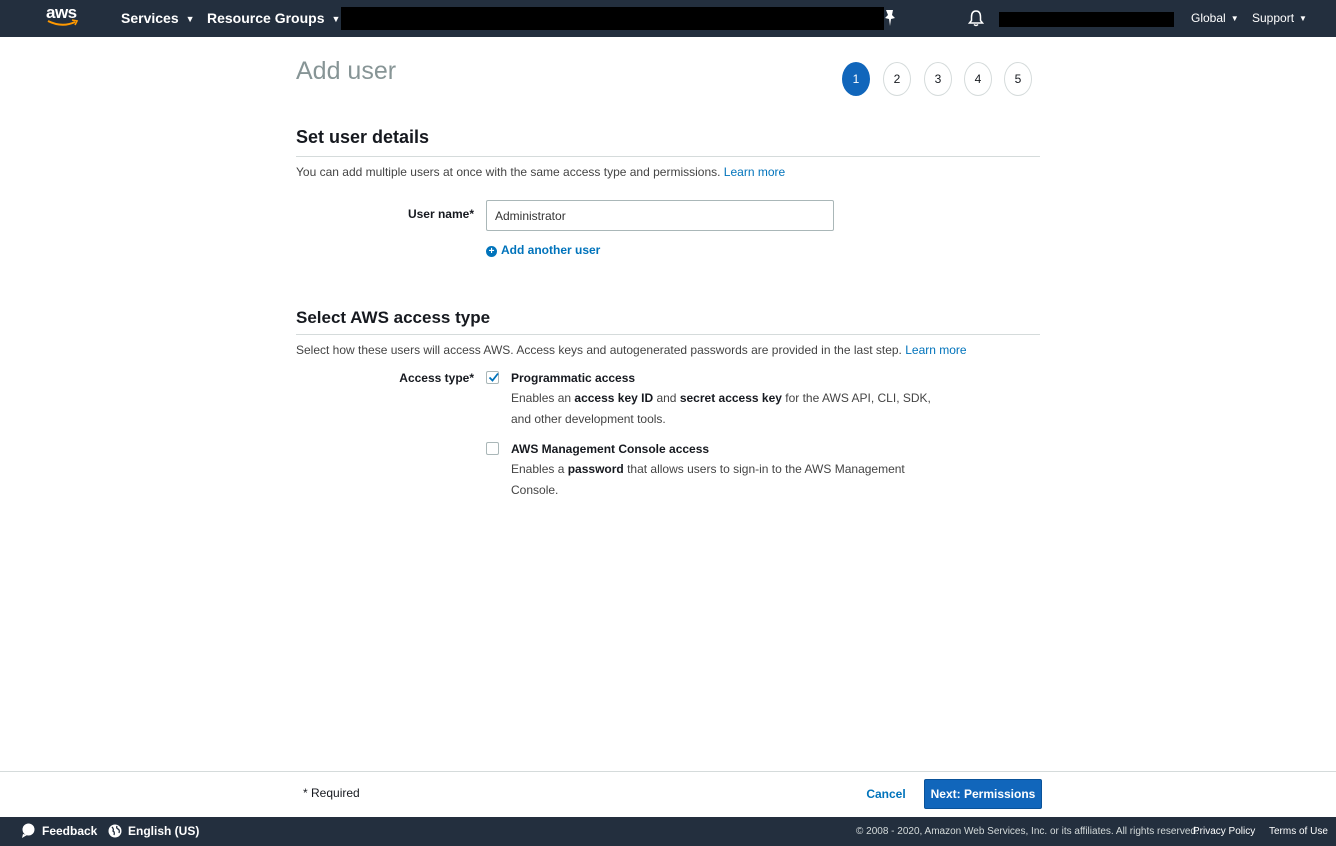  Describe the element at coordinates (363, 137) in the screenshot. I see `set-user-details-heading: Set user details` at that location.